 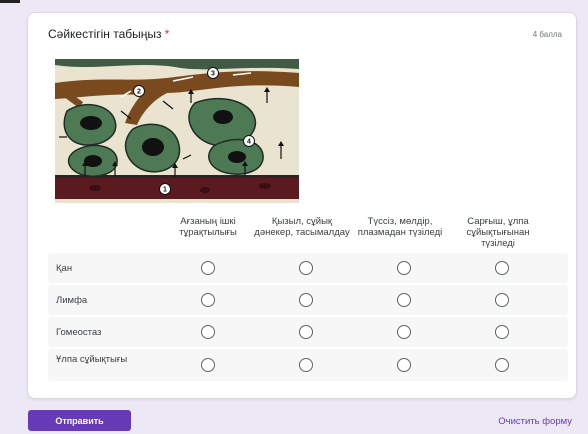 I want to click on radio-blood-col2, so click(x=306, y=268).